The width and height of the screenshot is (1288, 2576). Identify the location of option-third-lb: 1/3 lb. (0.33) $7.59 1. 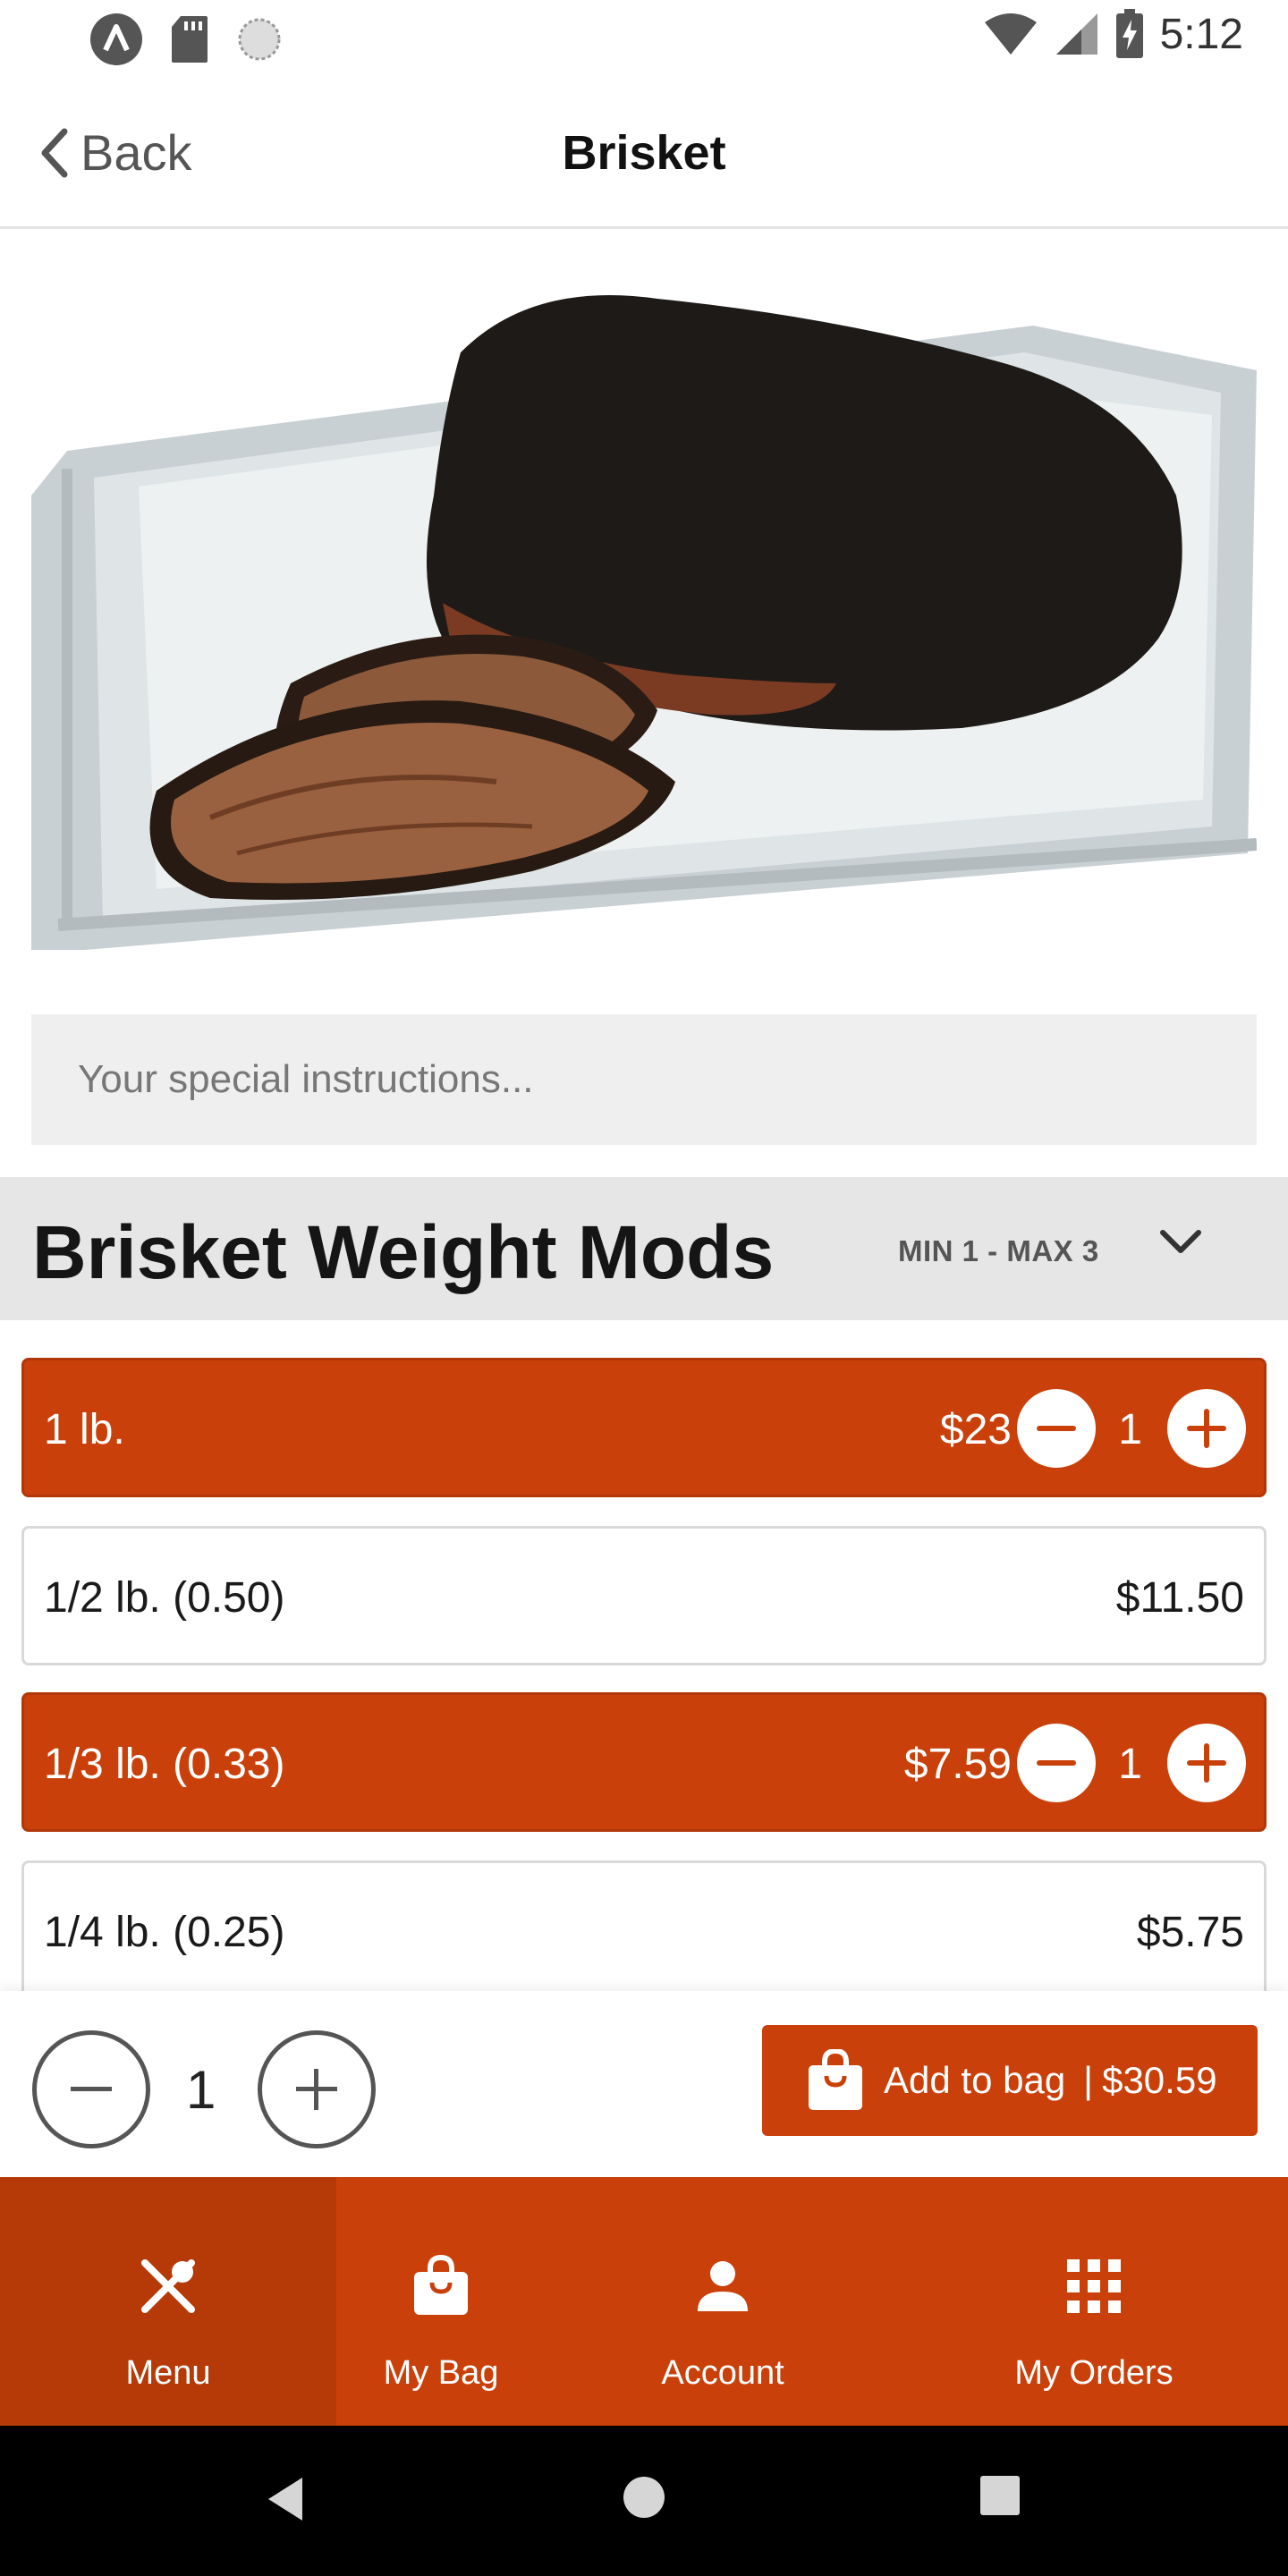
(644, 1762).